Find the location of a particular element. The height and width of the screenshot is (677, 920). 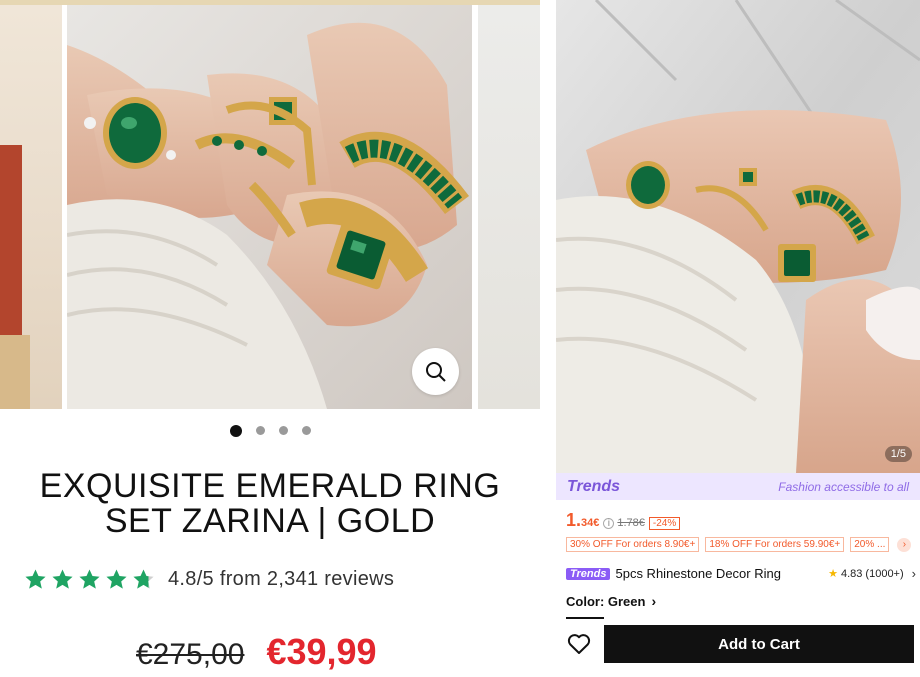

coupon-1: 30% OFF For orders 8.90€+ is located at coordinates (633, 544).